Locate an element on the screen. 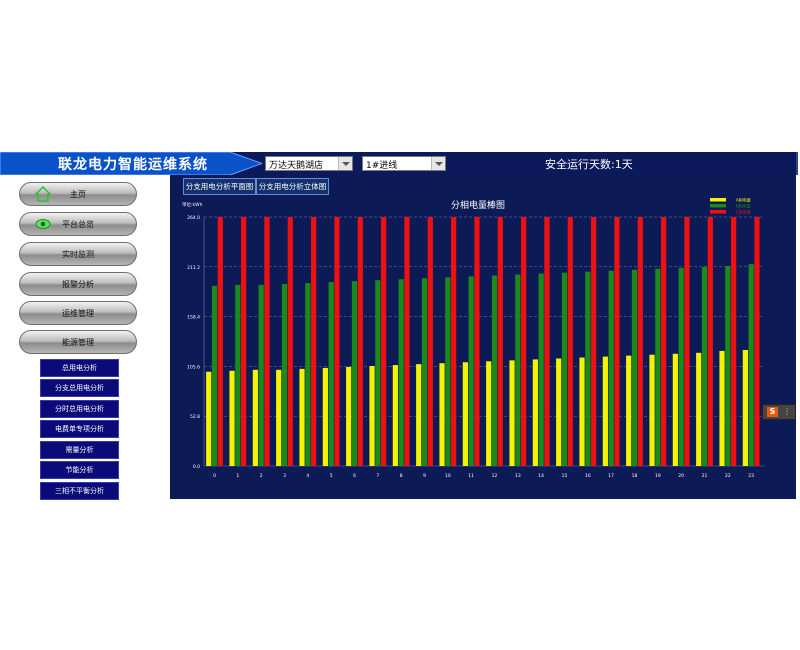 This screenshot has width=800, height=650. s-logo-icon: S is located at coordinates (772, 412).